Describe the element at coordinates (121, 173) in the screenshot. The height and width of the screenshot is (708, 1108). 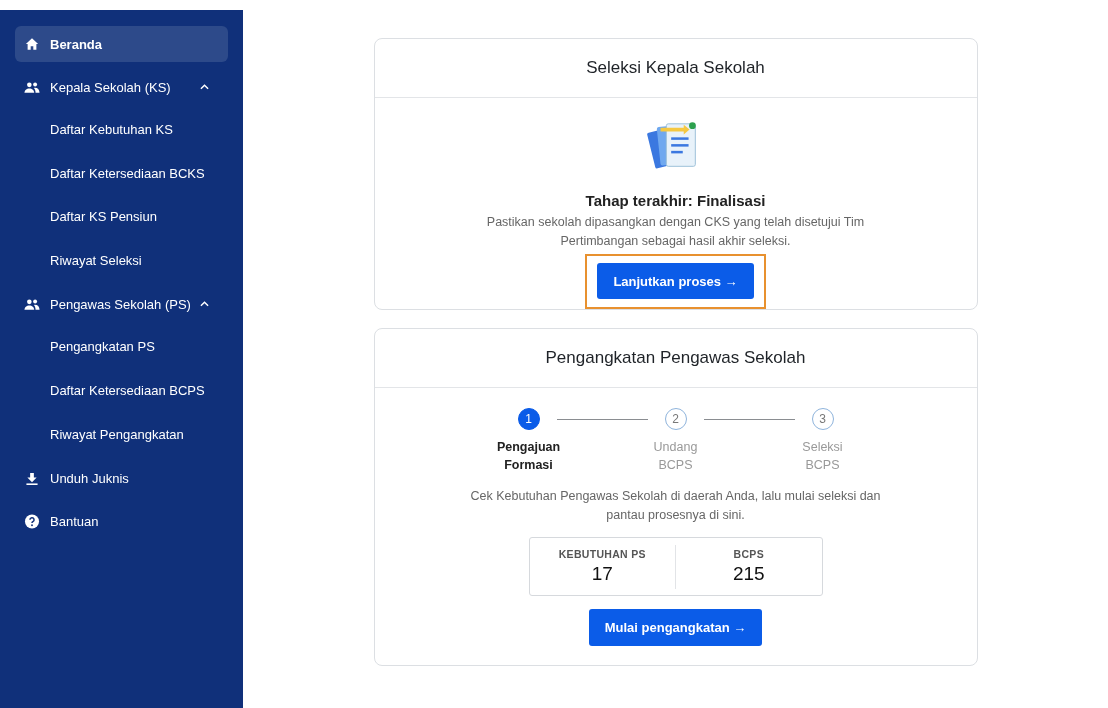
I see `sidebar-subitem: Daftar Ketersediaan BCKS` at that location.